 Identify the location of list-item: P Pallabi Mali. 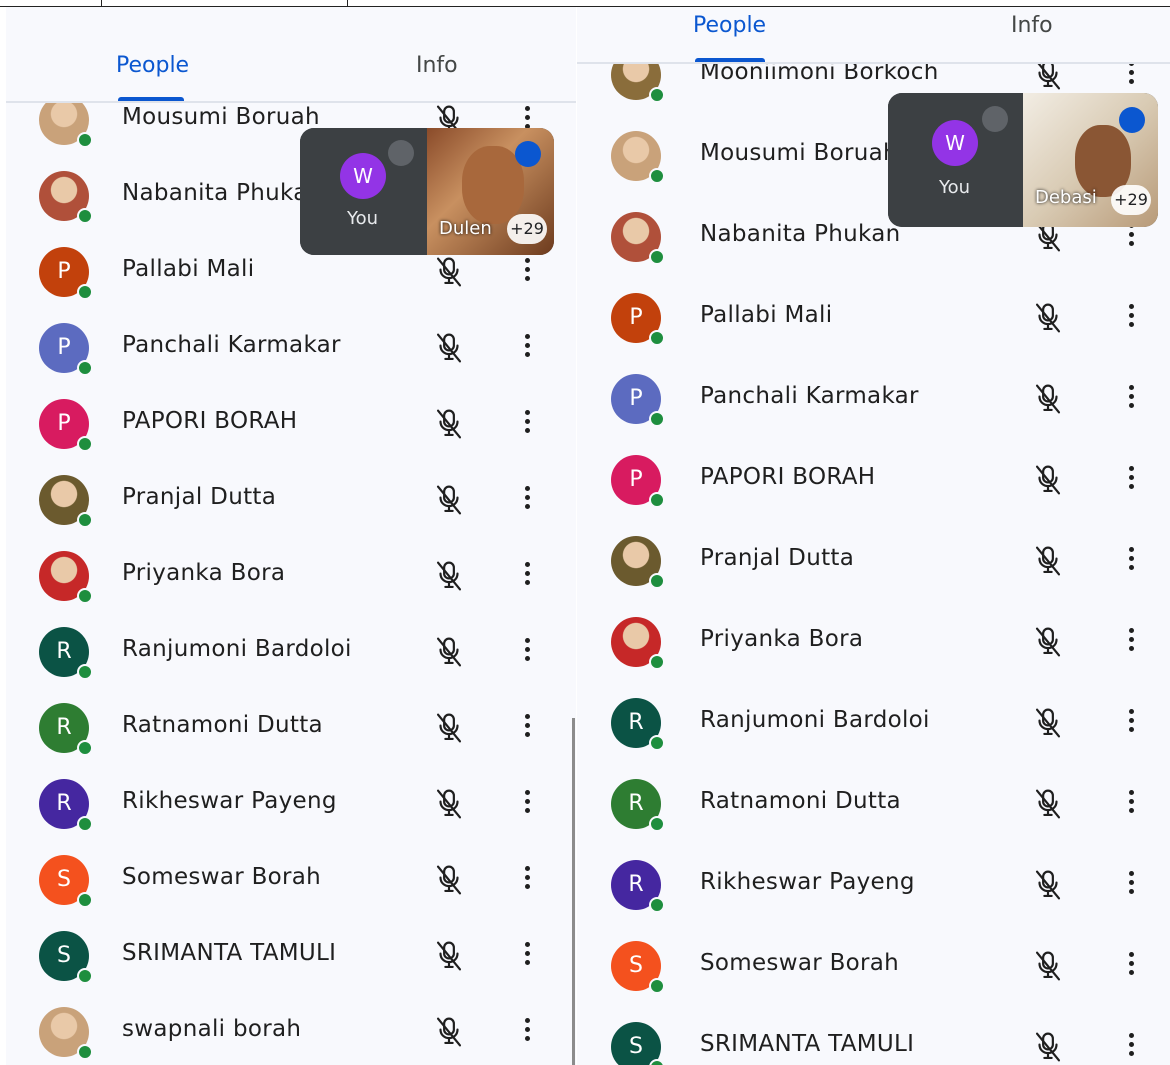
(873, 318).